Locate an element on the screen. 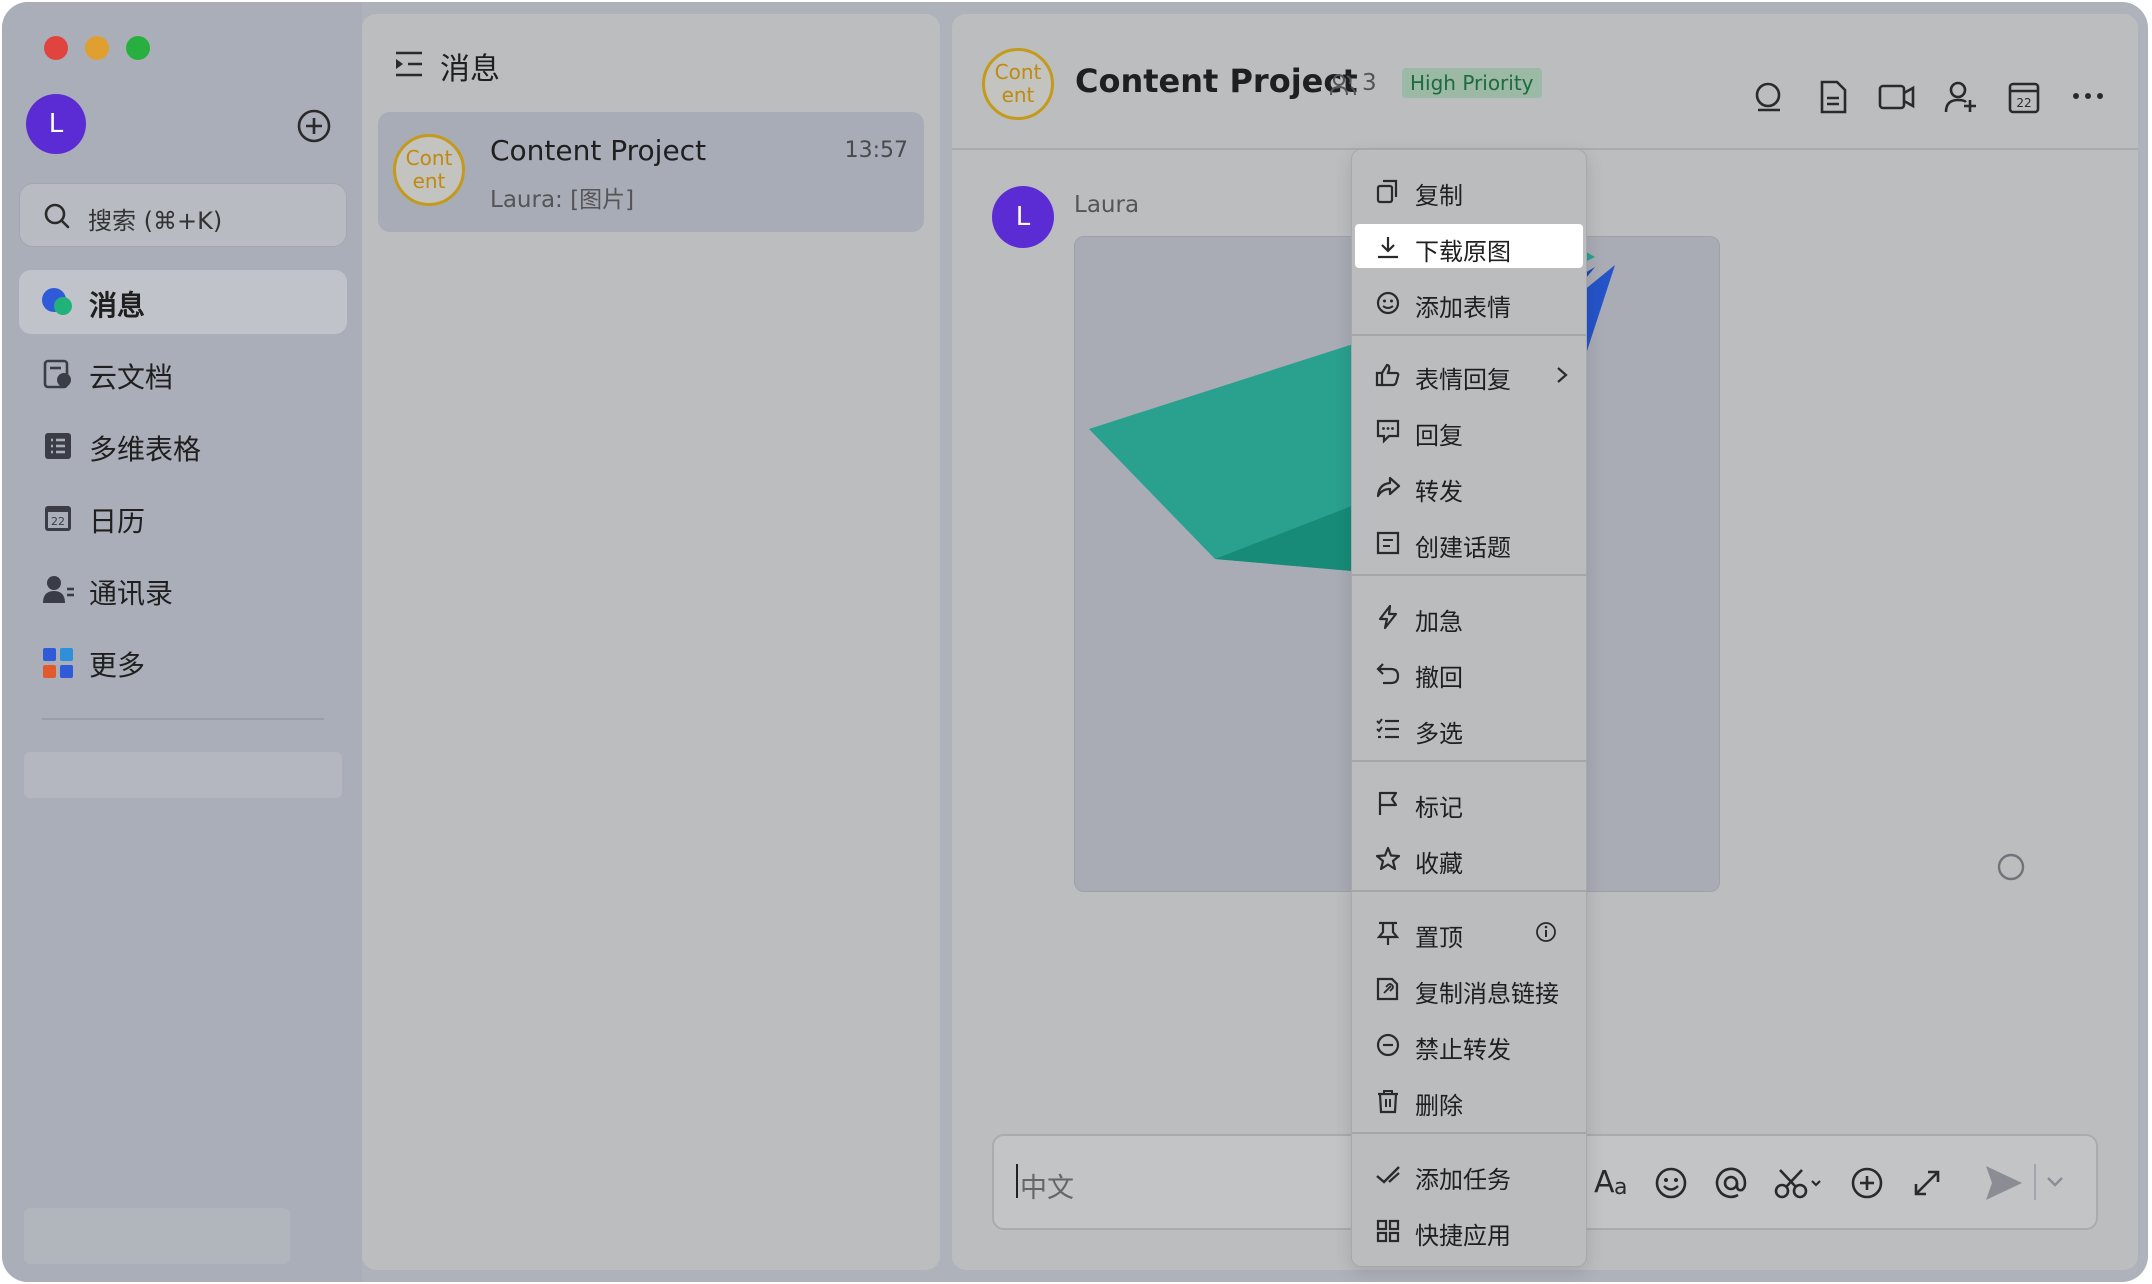 This screenshot has width=2152, height=1284. list-title: 消息 is located at coordinates (470, 69).